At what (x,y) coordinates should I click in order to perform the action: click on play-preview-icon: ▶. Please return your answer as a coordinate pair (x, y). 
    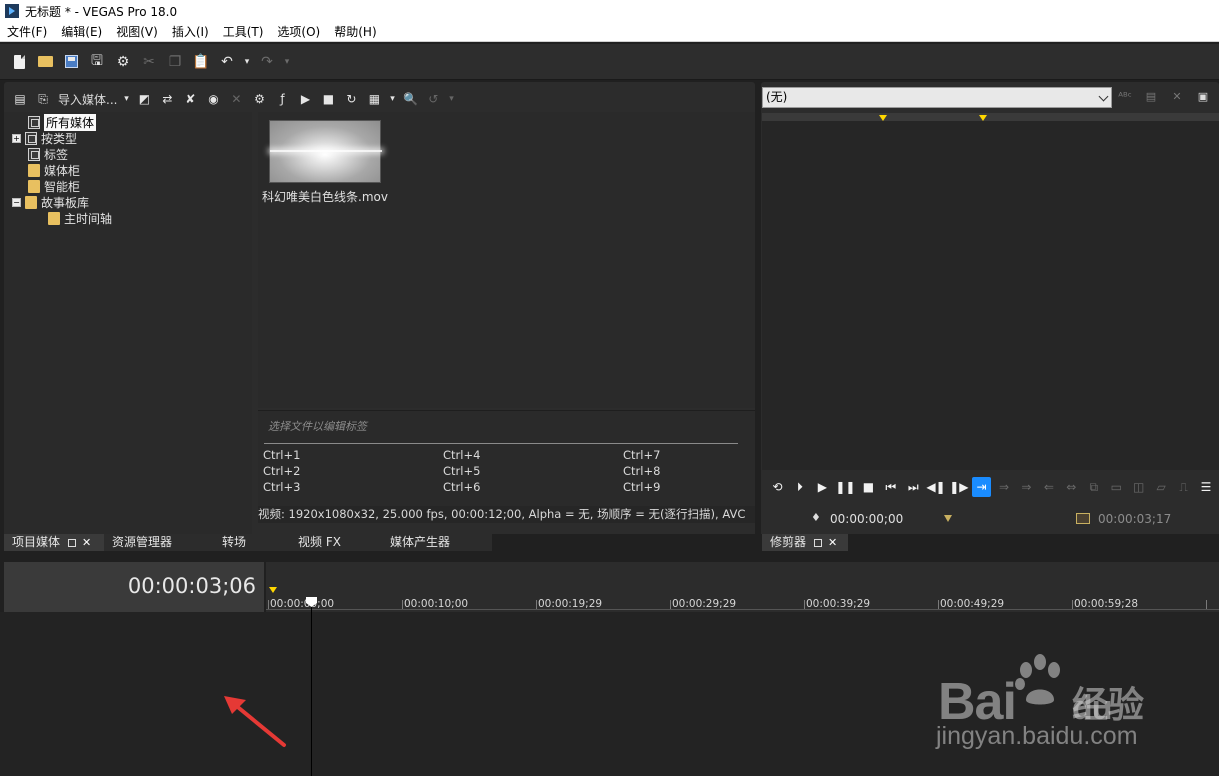
    Looking at the image, I should click on (305, 99).